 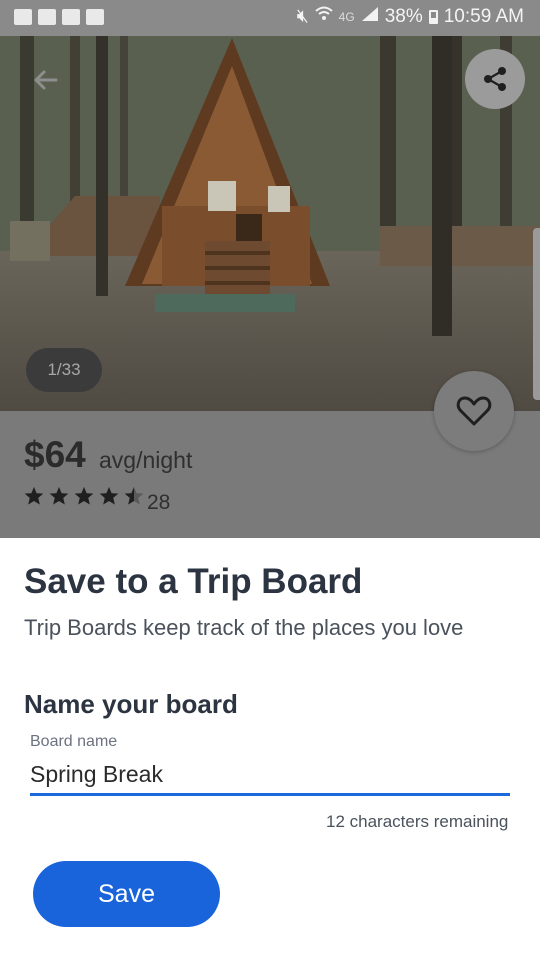 I want to click on back-arrow-icon, so click(x=46, y=80).